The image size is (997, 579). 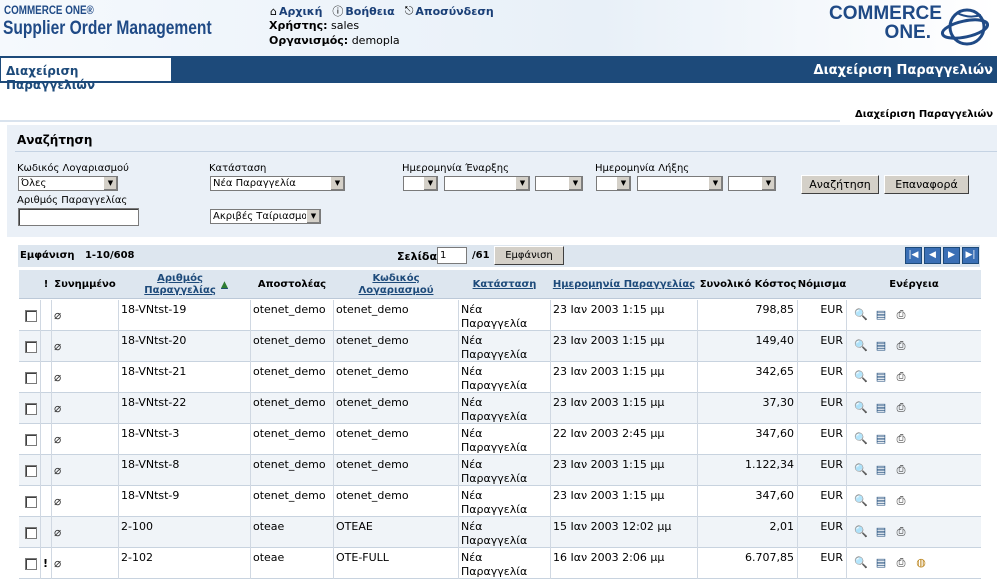 What do you see at coordinates (472, 340) in the screenshot?
I see `status-line1: Νέα` at bounding box center [472, 340].